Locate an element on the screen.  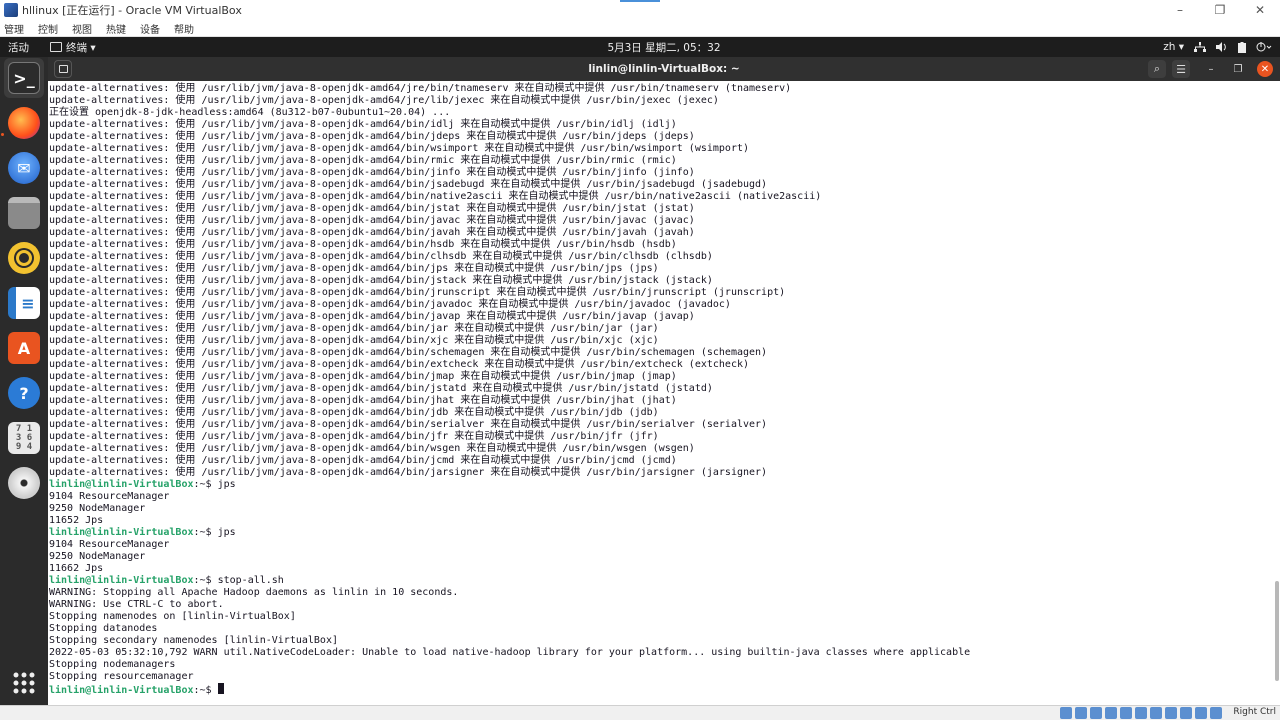
folder-icon is located at coordinates (24, 213).